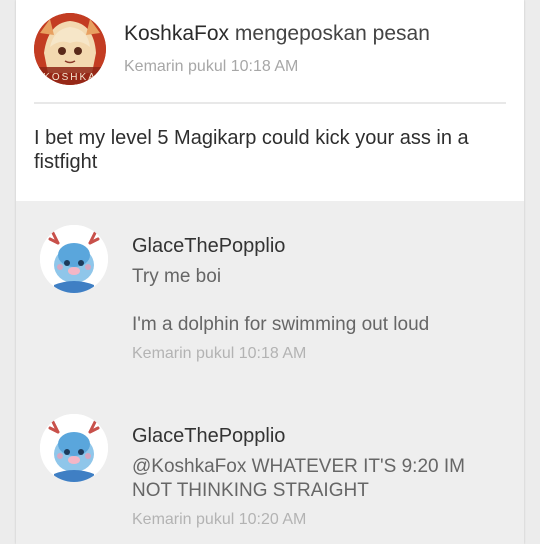  Describe the element at coordinates (219, 519) in the screenshot. I see `comment-timestamp: Kemarin pukul 10:20 AM` at that location.